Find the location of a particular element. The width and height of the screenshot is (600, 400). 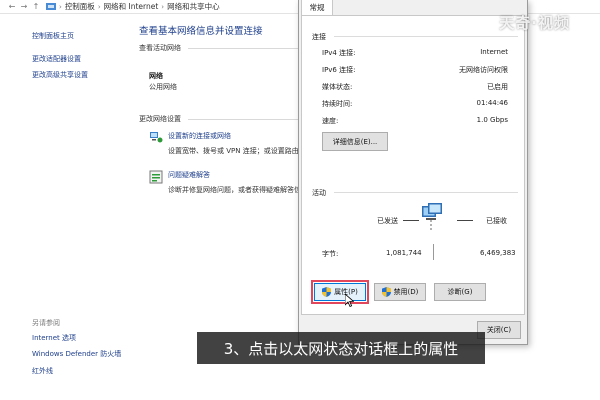

change-adapter-settings-link: 更改适配器设置 is located at coordinates (56, 59).